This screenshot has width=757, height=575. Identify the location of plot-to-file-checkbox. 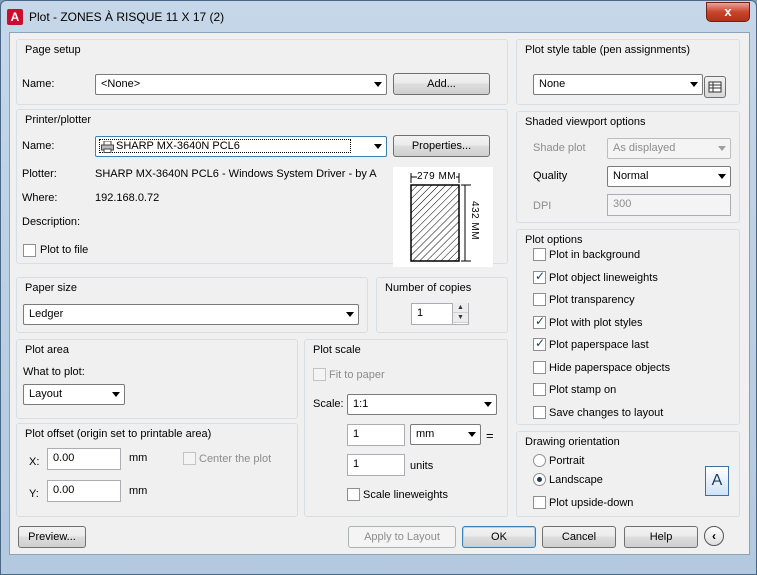
(29, 250).